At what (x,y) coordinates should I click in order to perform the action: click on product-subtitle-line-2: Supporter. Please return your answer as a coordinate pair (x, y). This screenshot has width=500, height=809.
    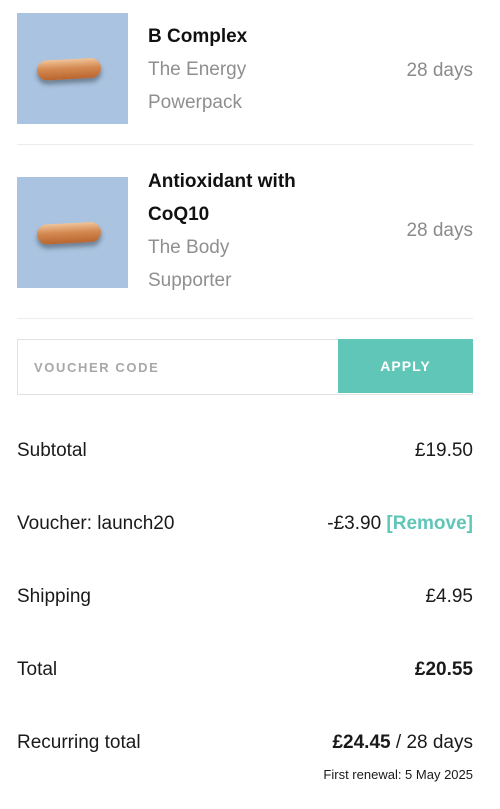
    Looking at the image, I should click on (190, 280).